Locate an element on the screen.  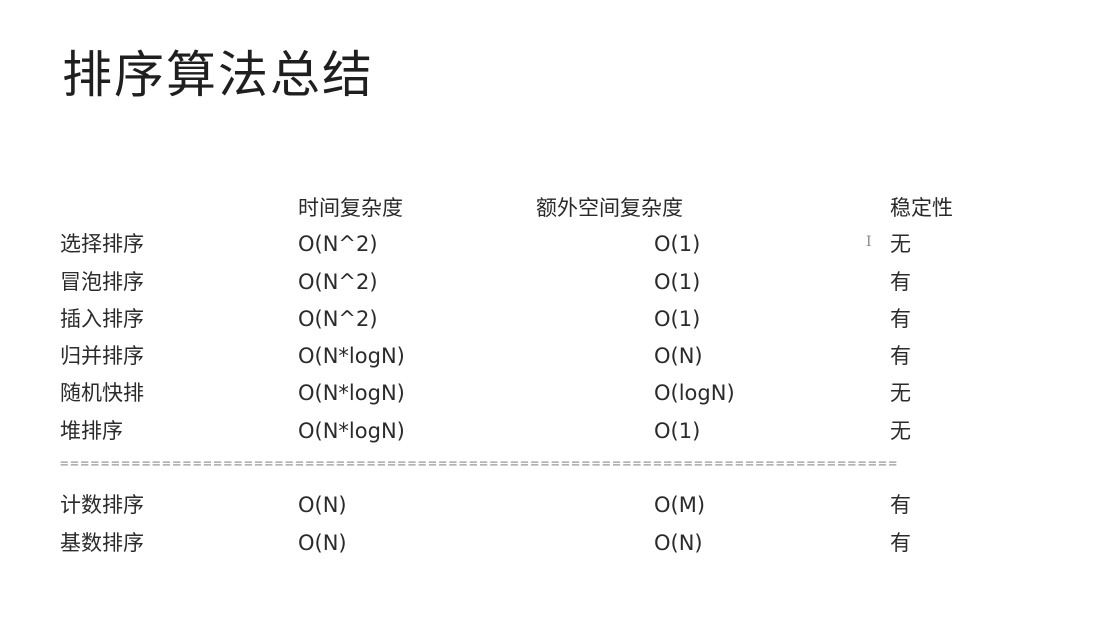
text-cursor-icon: Ⅰ is located at coordinates (869, 242).